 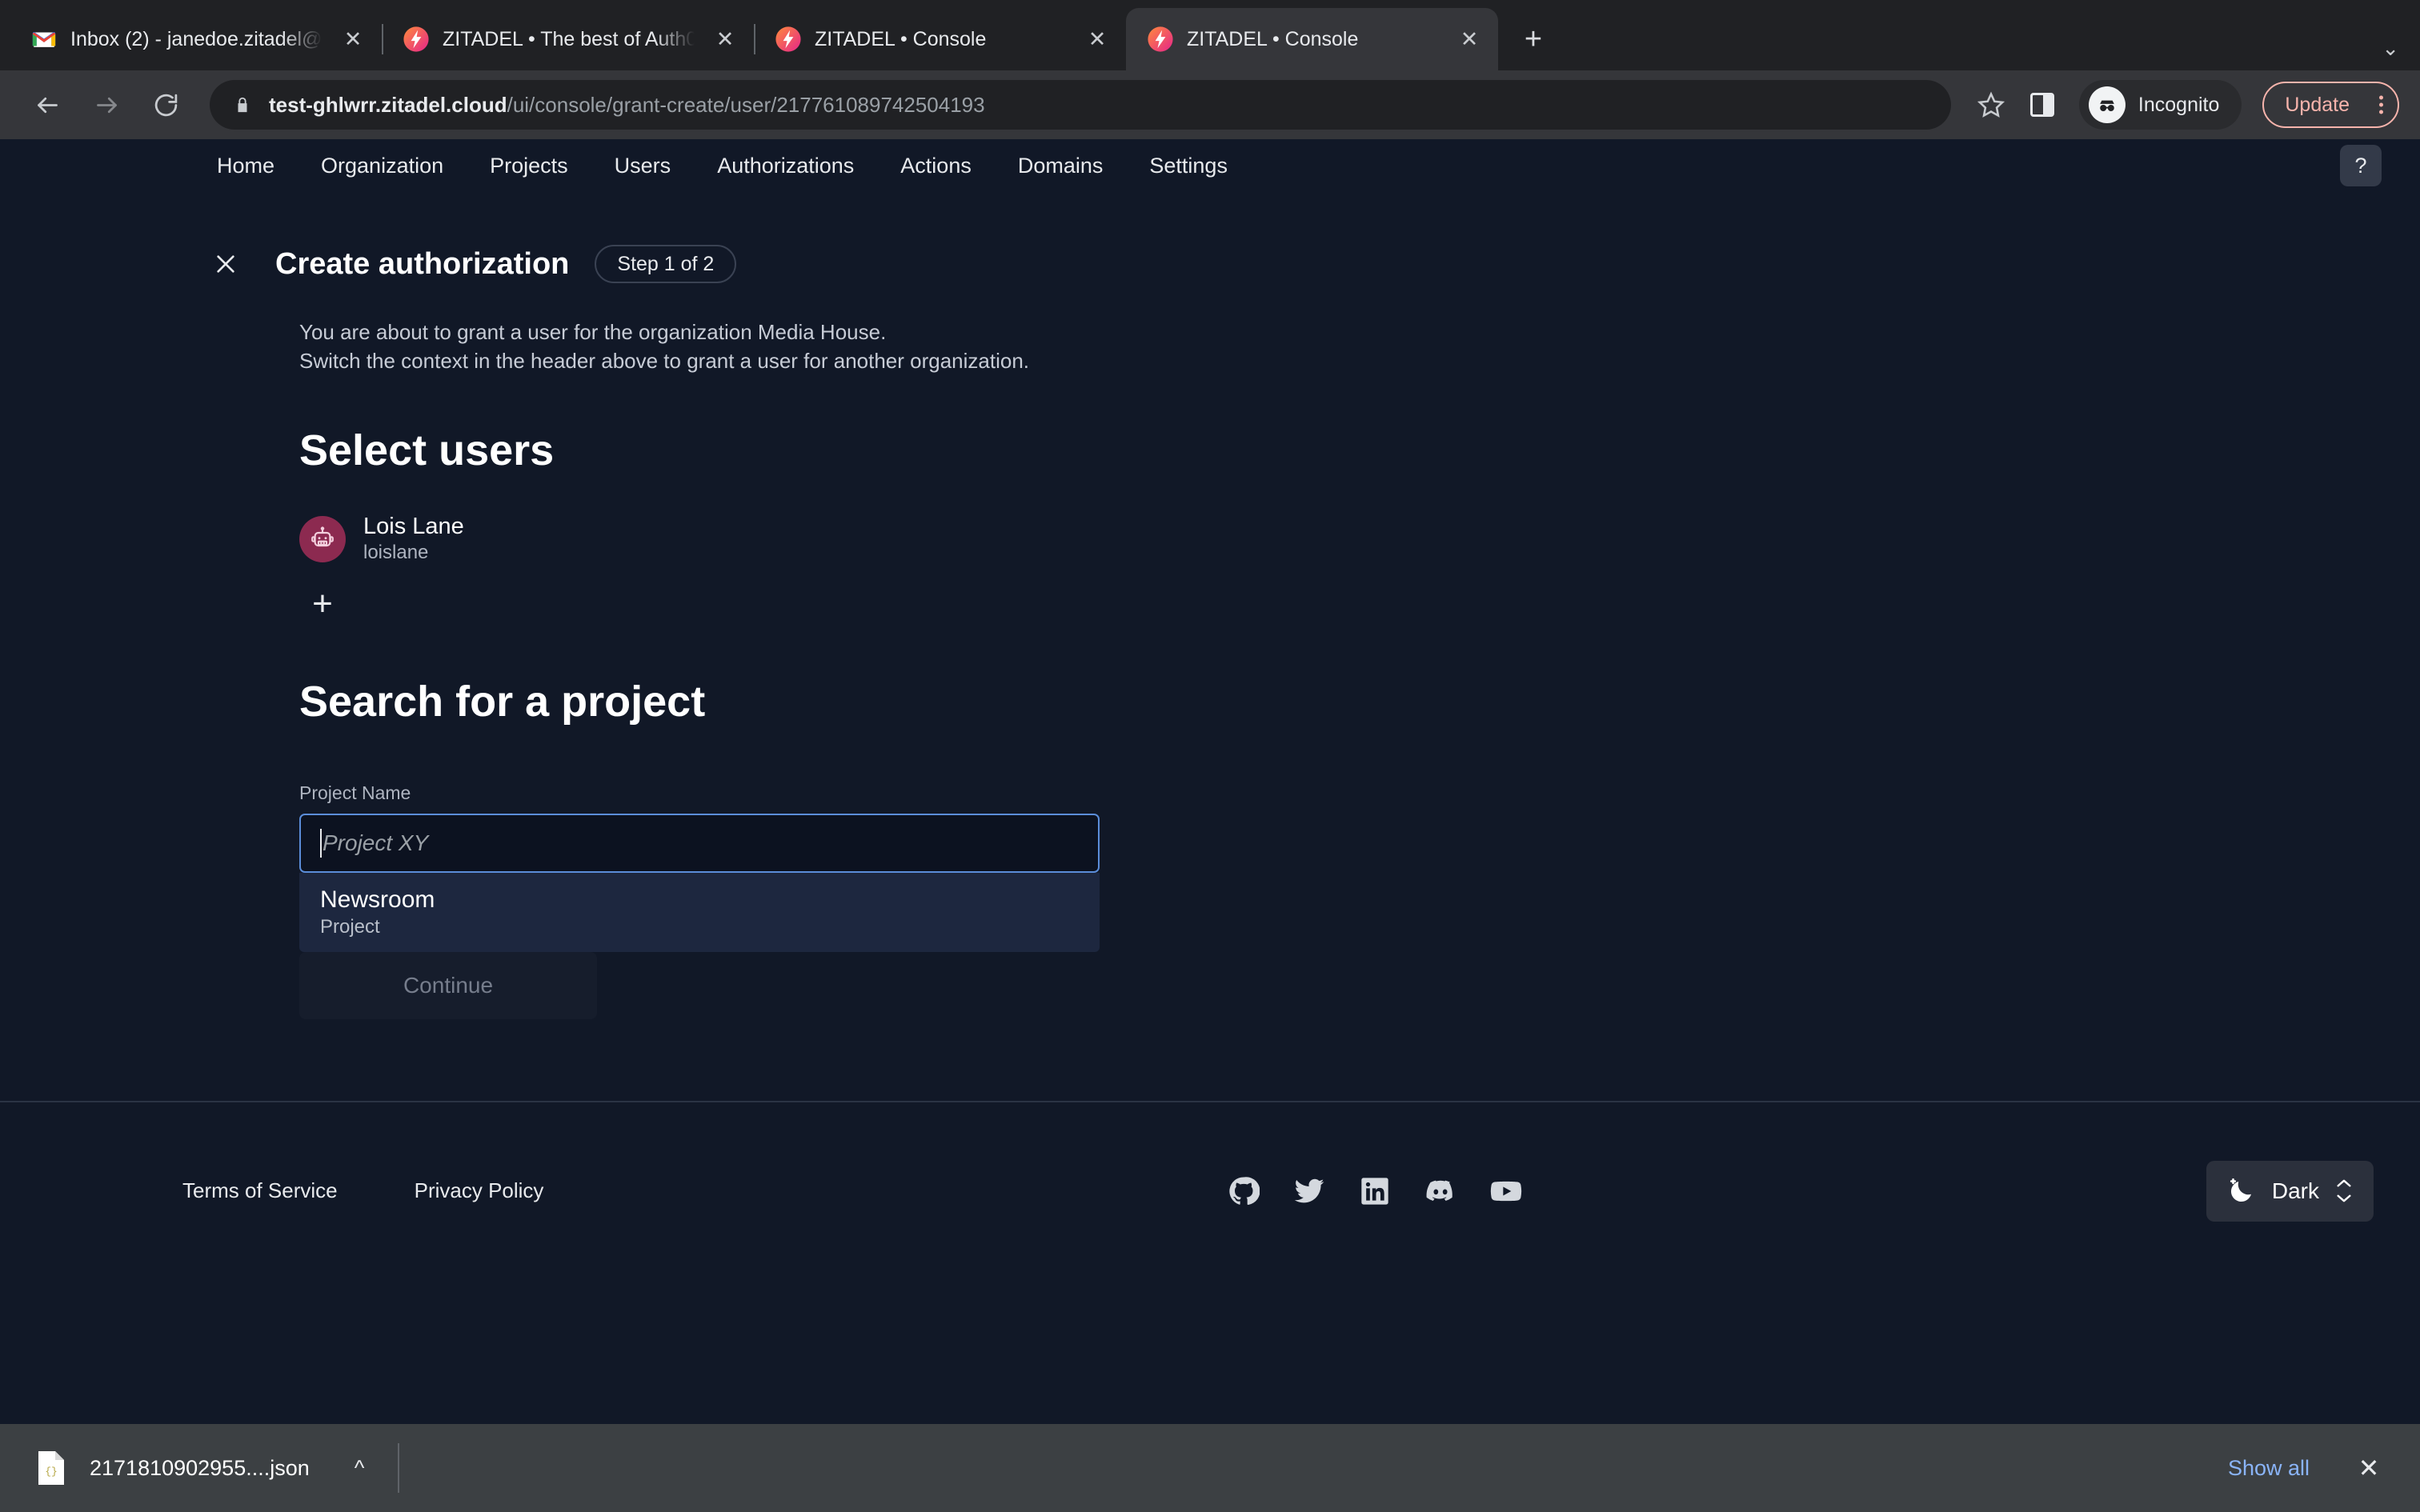 I want to click on avatar, so click(x=322, y=539).